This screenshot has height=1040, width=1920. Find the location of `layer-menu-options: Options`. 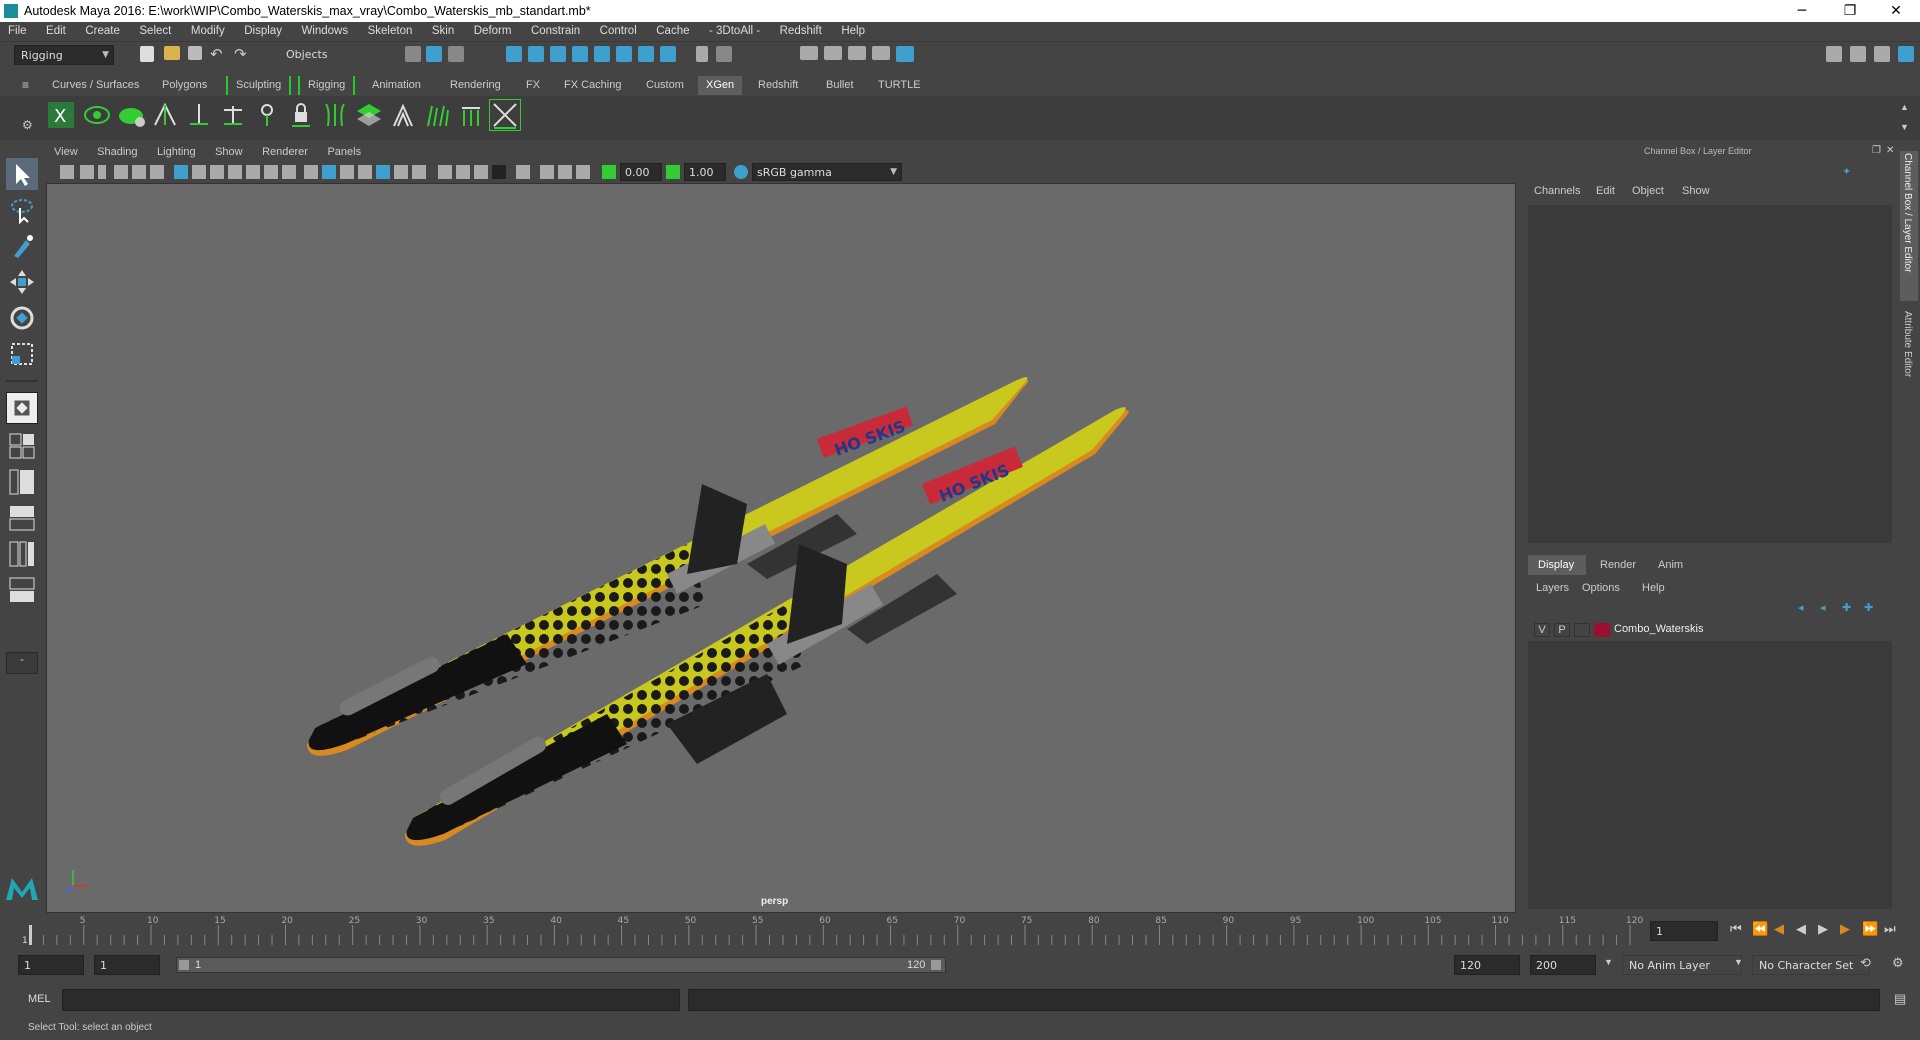

layer-menu-options: Options is located at coordinates (1601, 588).